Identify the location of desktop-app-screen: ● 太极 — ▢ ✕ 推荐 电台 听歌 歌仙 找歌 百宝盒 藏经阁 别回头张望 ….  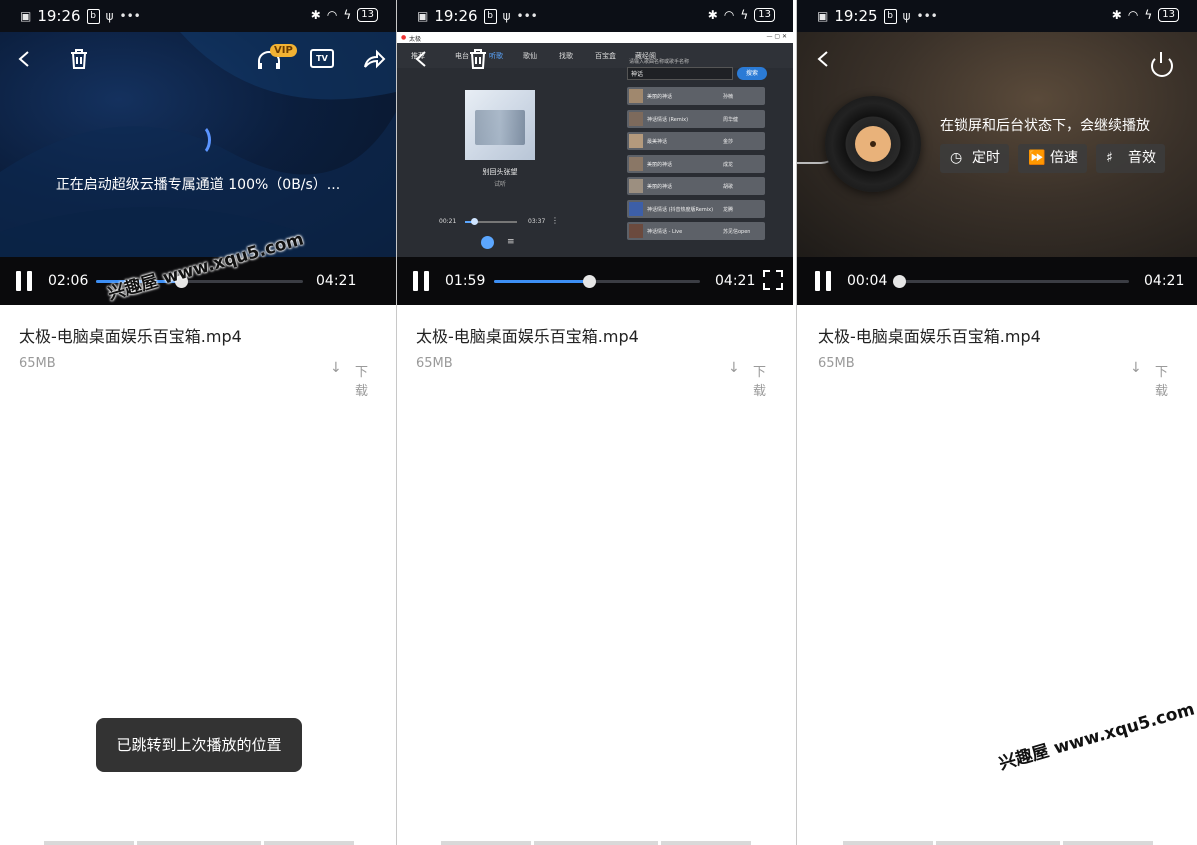
(595, 144).